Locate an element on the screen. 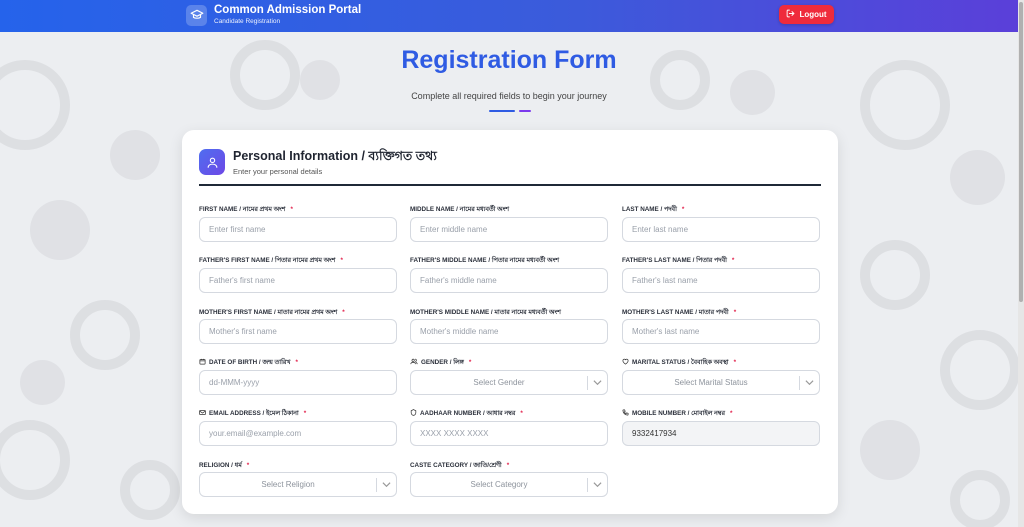 This screenshot has width=1024, height=527. shield-icon is located at coordinates (413, 413).